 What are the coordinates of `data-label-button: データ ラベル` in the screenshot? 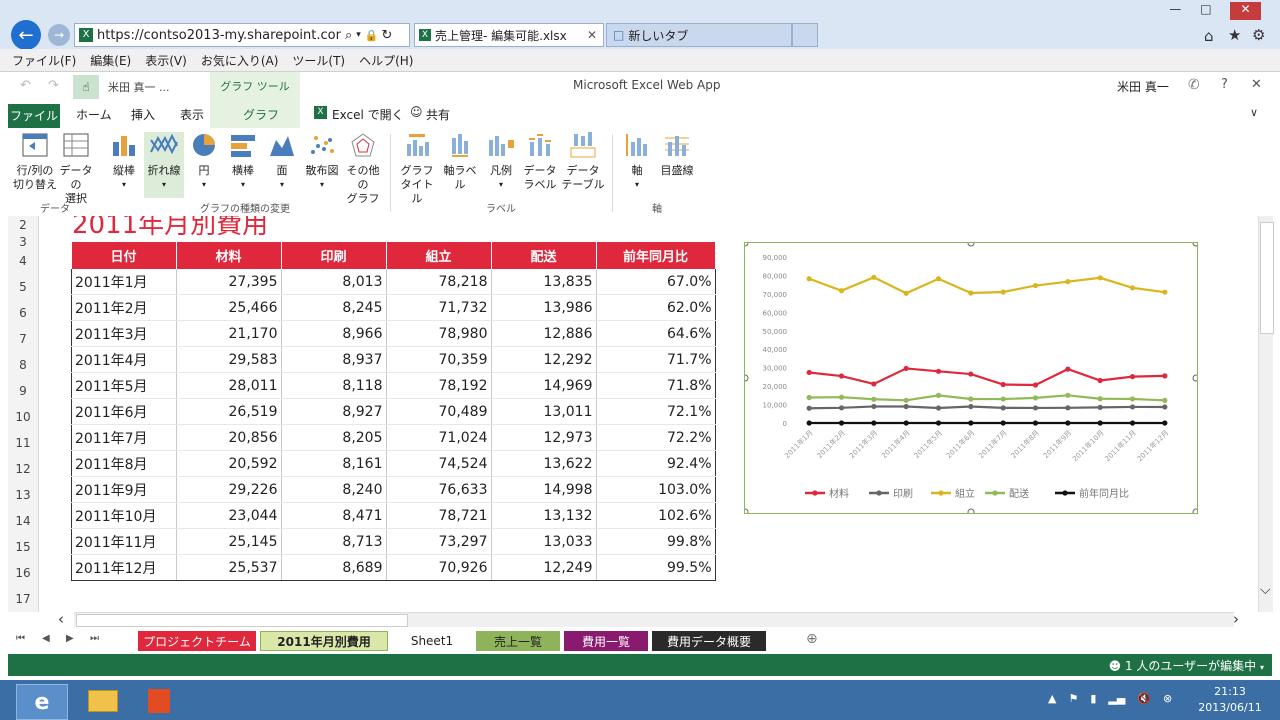 It's located at (540, 162).